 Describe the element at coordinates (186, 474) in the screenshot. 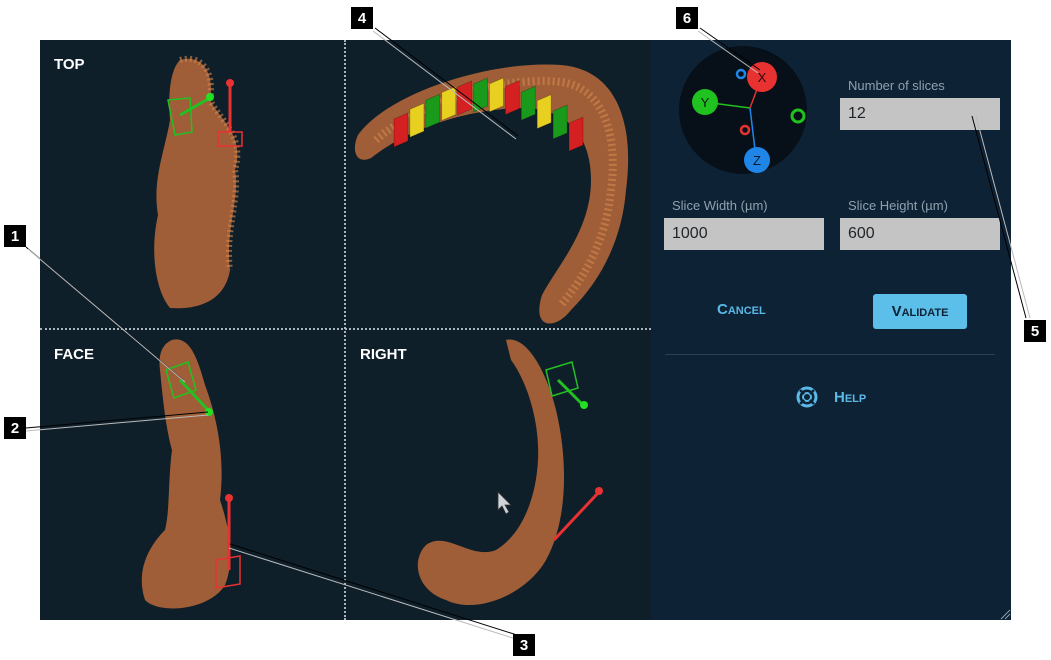

I see `specimen-mesh-face` at that location.